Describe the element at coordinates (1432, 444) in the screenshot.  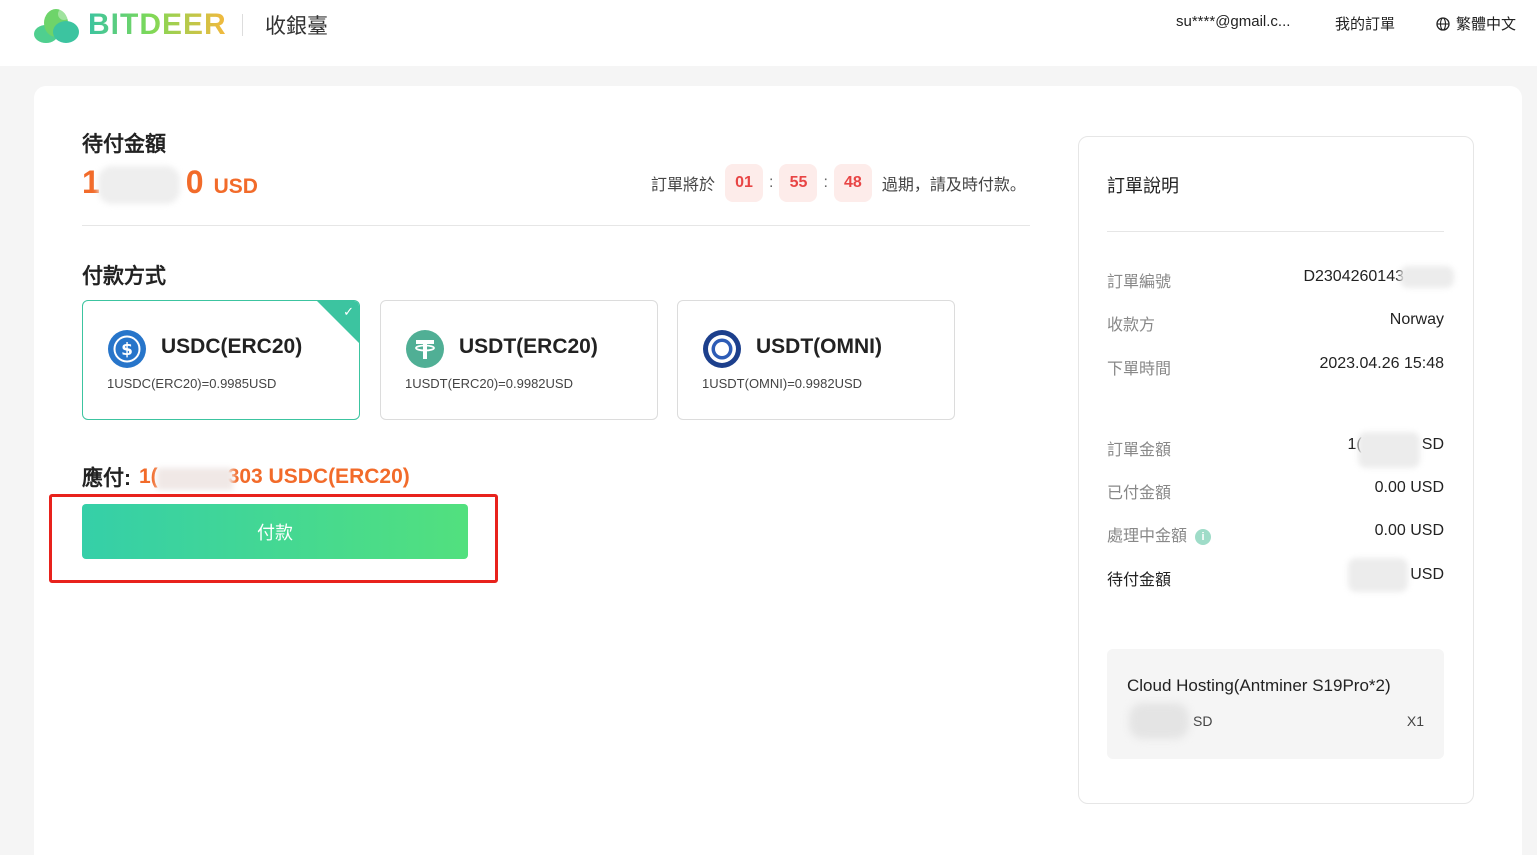
I see `total-end: SD` at that location.